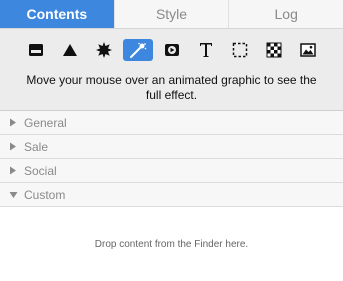 This screenshot has width=343, height=281. I want to click on section-label: Social, so click(40, 170).